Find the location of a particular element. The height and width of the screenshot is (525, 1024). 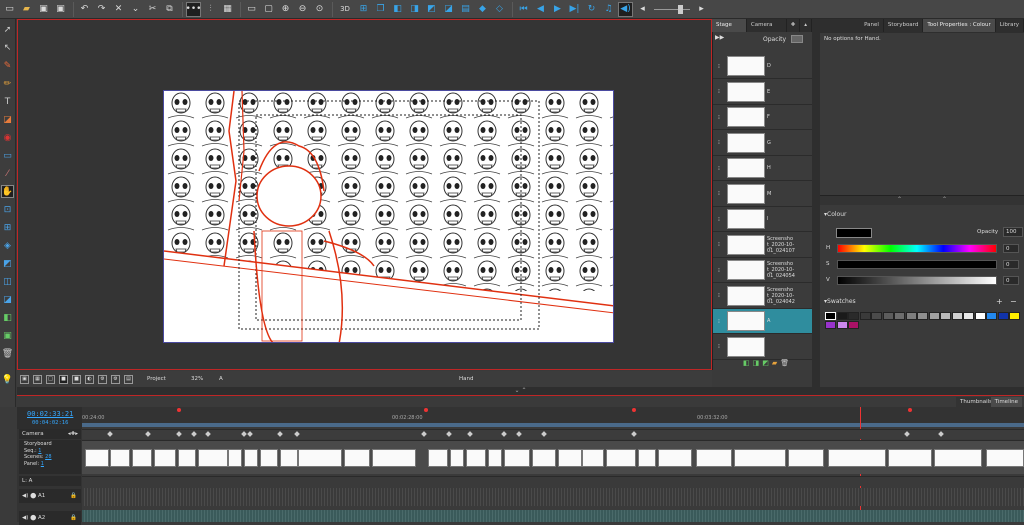

undo-icon: ↶ is located at coordinates (84, 9).